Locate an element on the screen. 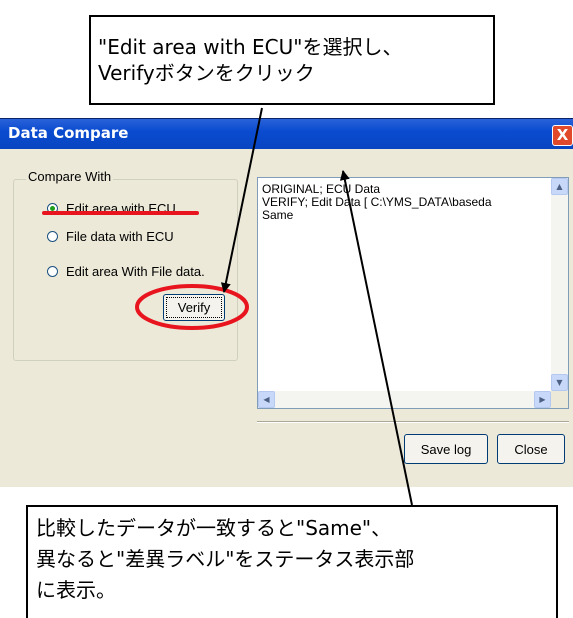  callout-line: に表示。 is located at coordinates (76, 590).